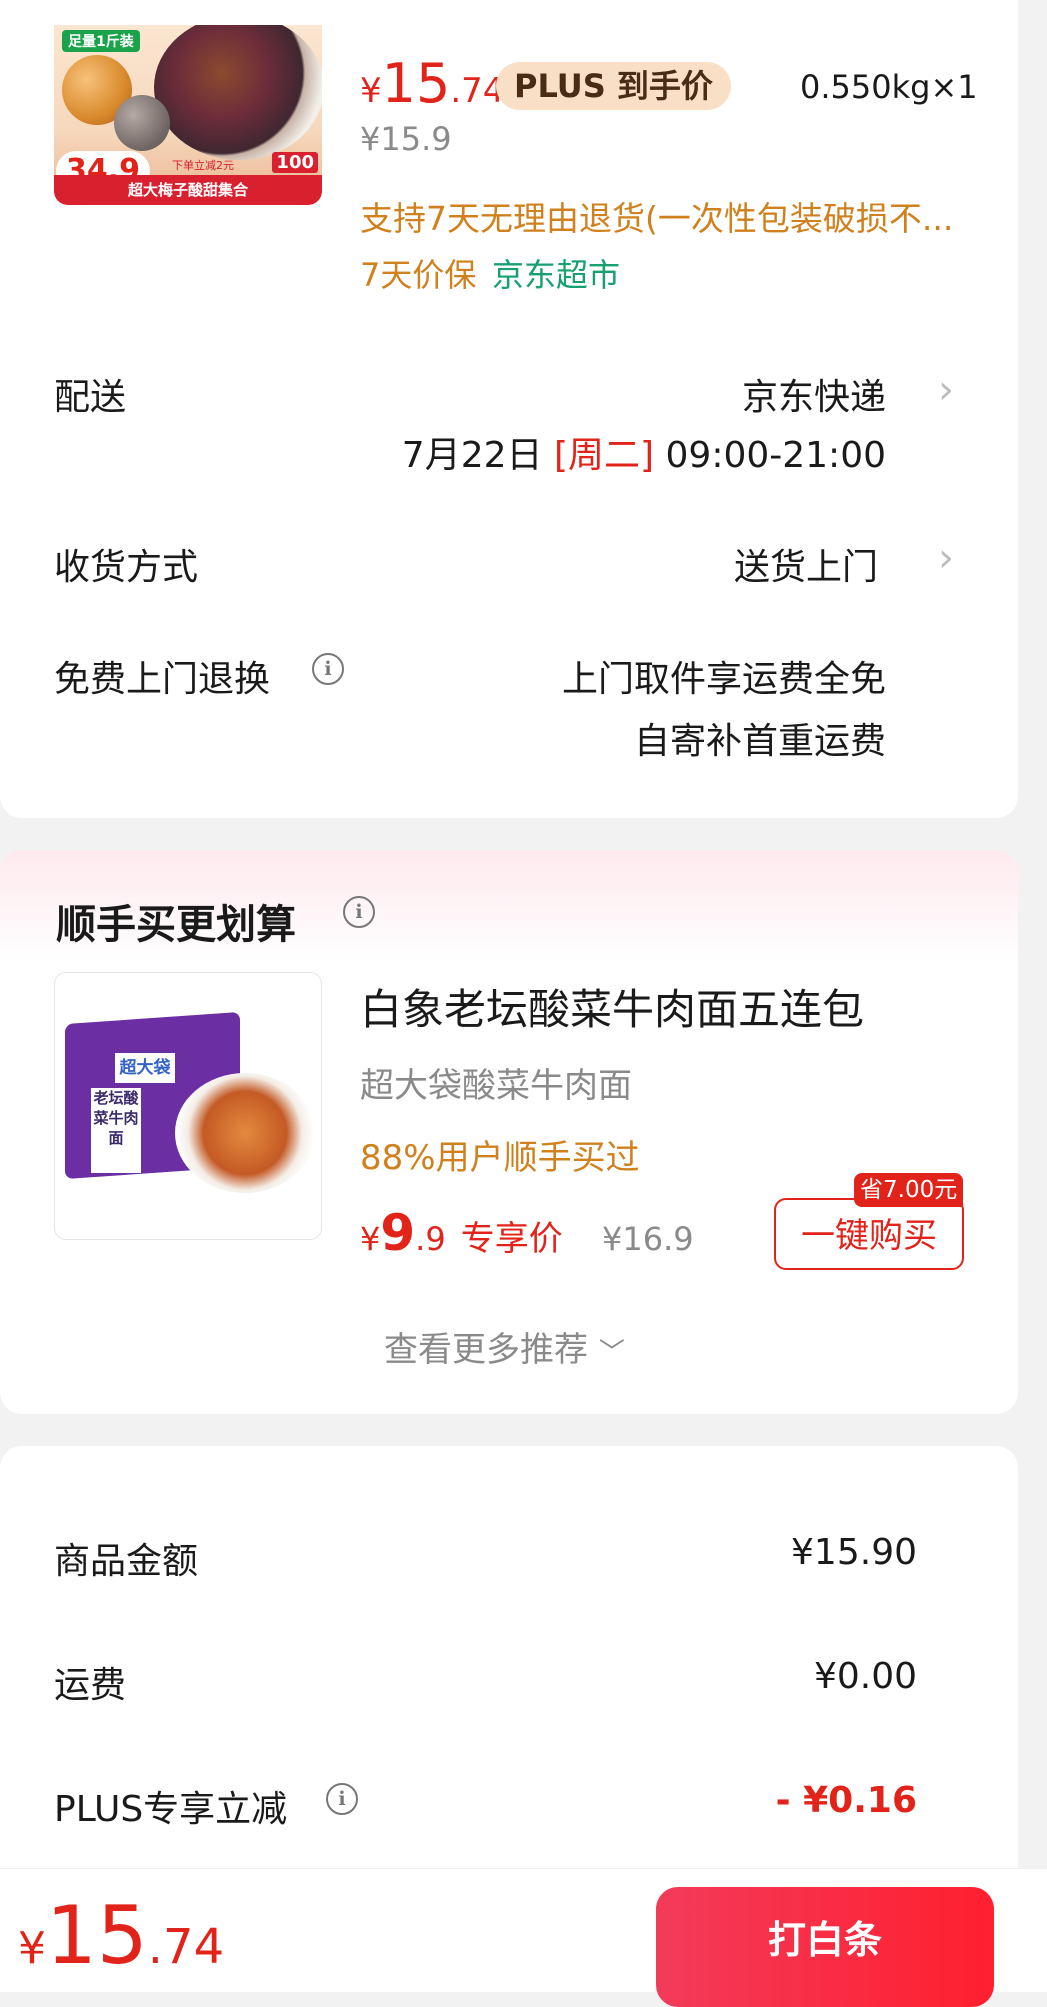  What do you see at coordinates (556, 275) in the screenshot?
I see `store-tag: 京东超市` at bounding box center [556, 275].